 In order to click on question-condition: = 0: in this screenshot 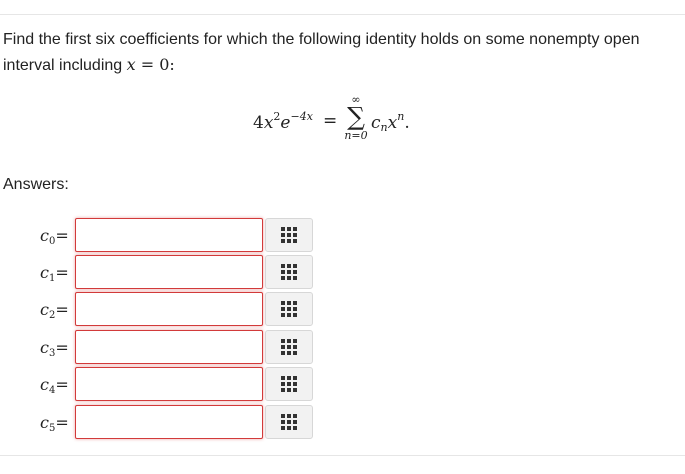, I will do `click(155, 64)`.